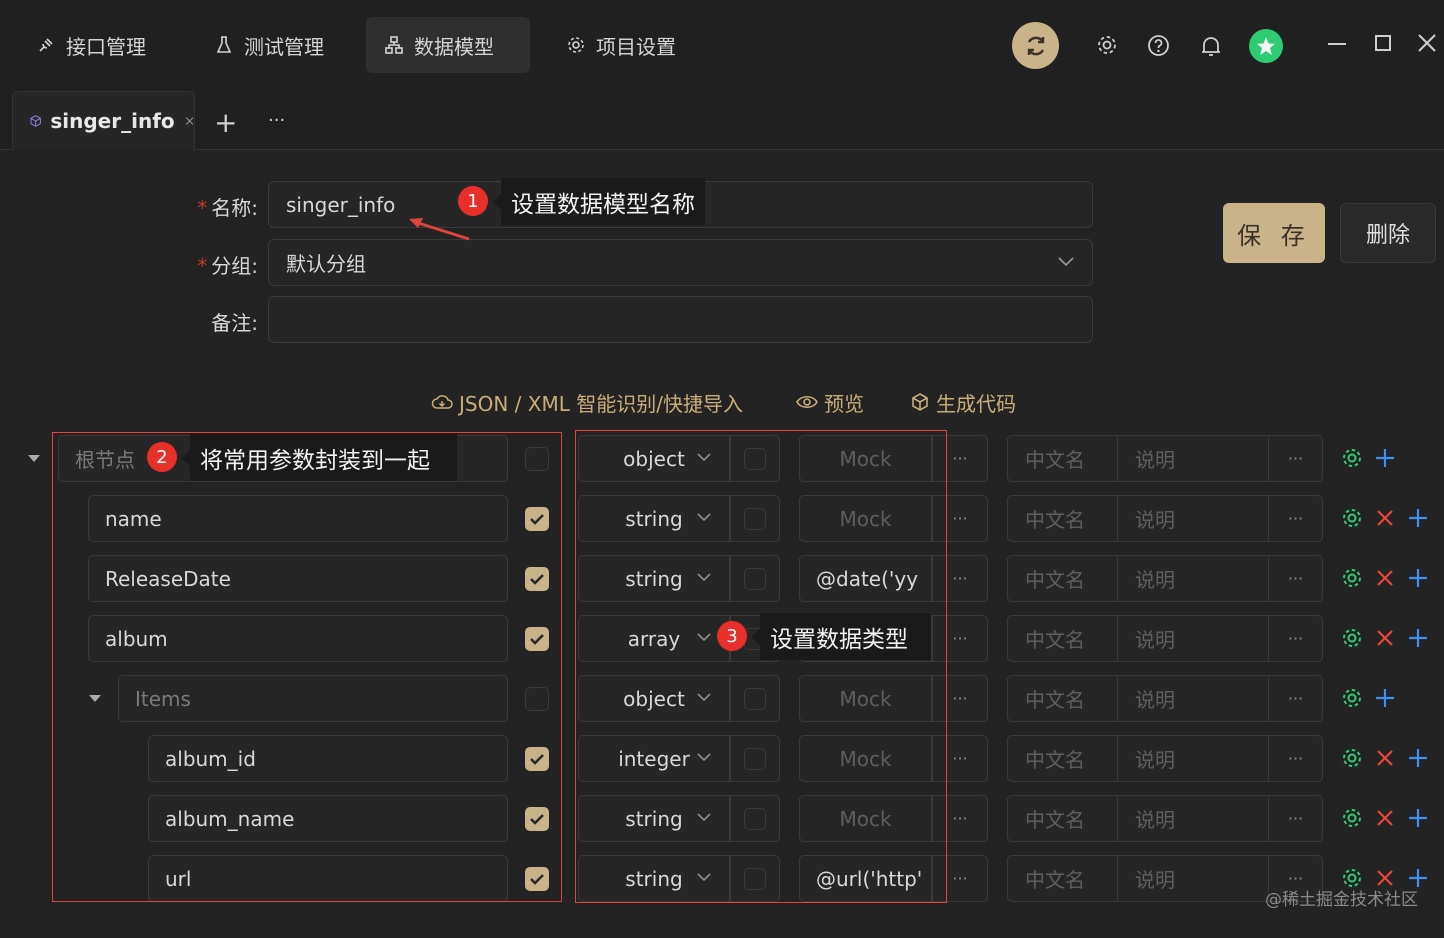 This screenshot has height=938, width=1444. I want to click on generate-label: 生成代码, so click(976, 403).